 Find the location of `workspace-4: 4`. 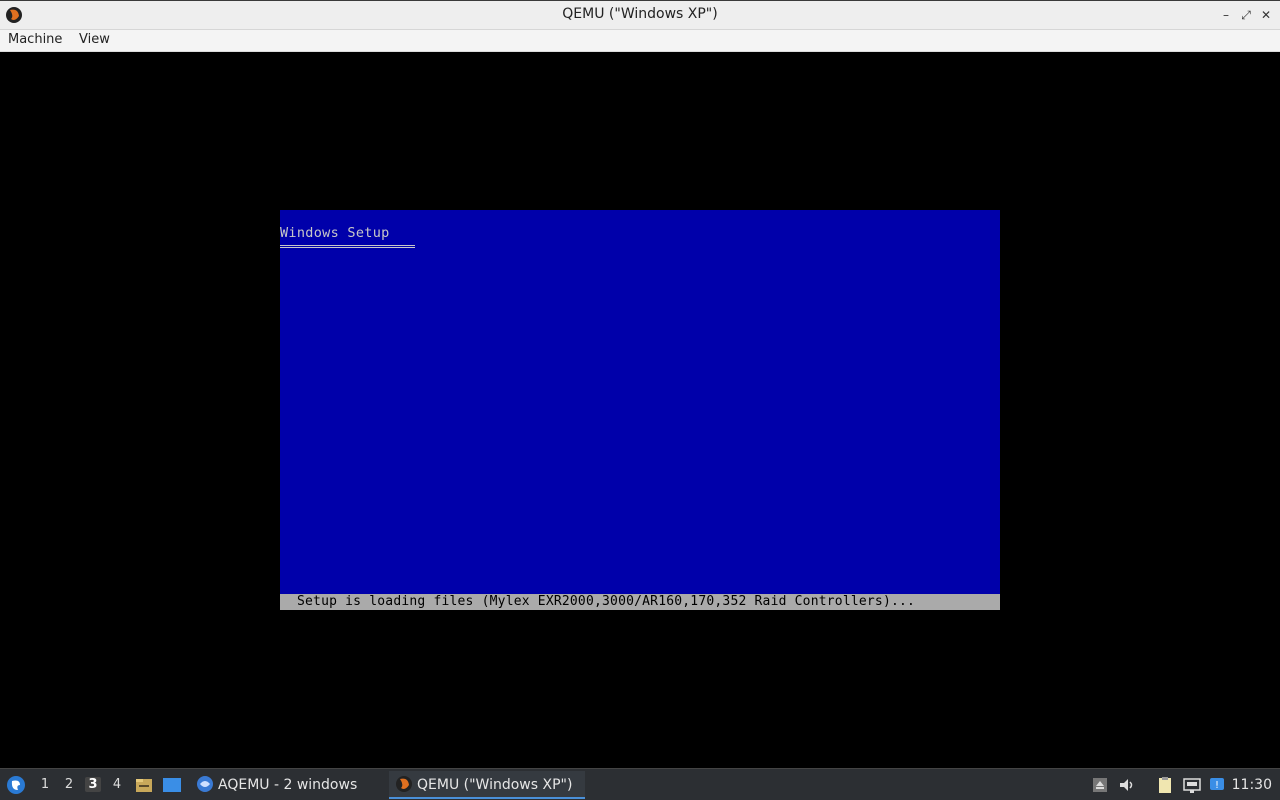

workspace-4: 4 is located at coordinates (117, 784).